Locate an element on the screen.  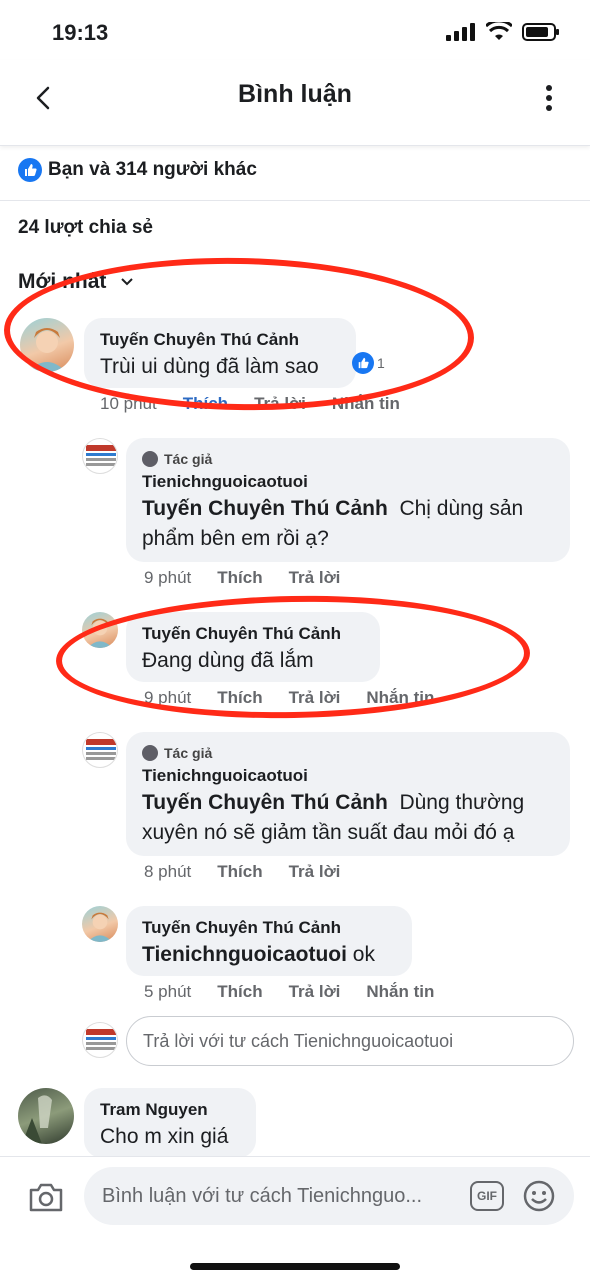
battery-icon is located at coordinates (540, 32).